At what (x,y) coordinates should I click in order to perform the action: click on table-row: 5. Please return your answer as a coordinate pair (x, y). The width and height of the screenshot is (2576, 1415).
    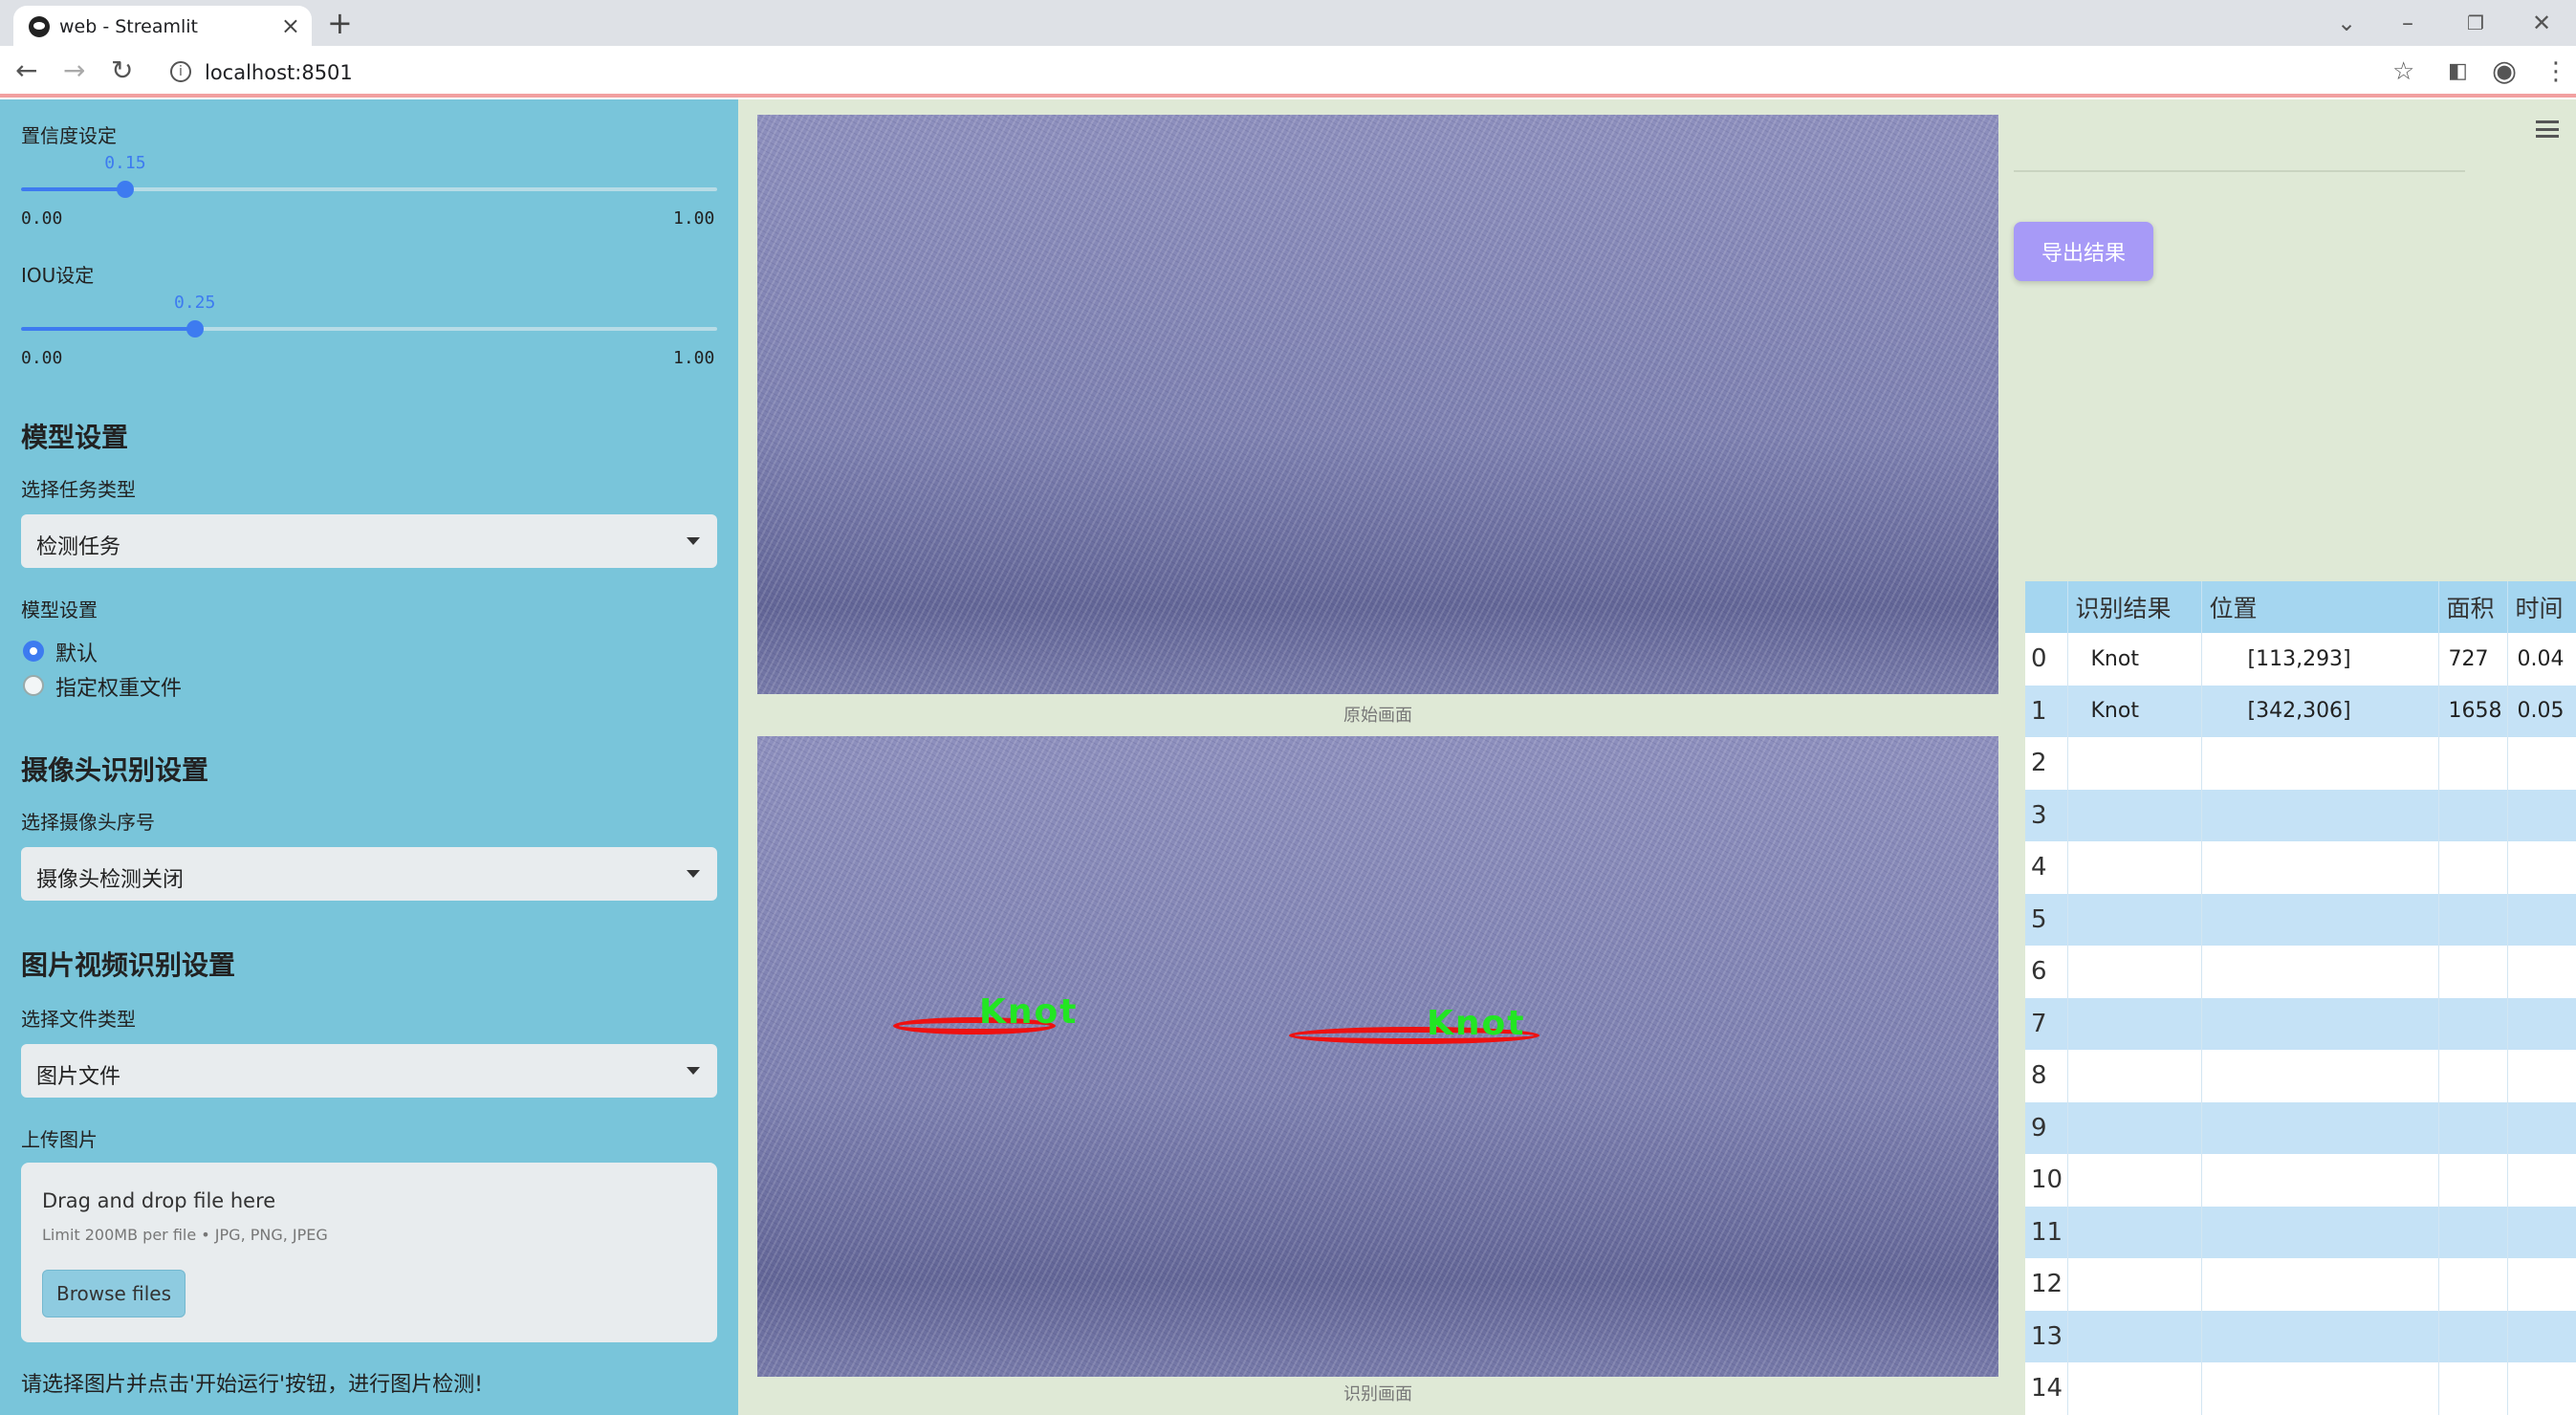
    Looking at the image, I should click on (2300, 919).